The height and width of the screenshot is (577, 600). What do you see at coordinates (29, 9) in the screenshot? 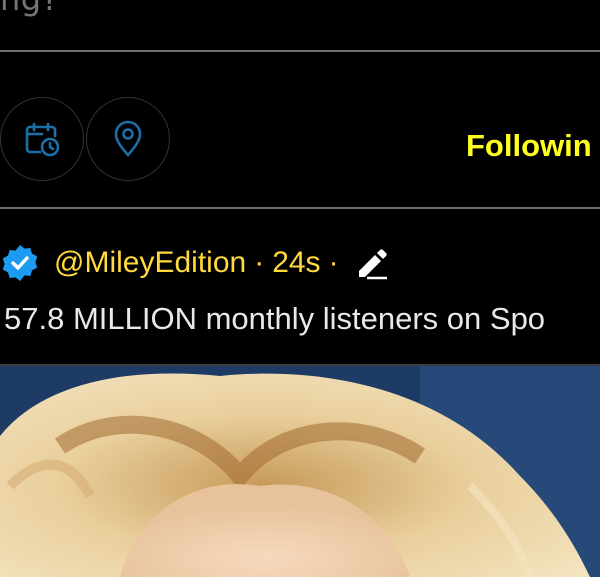
I see `composer-placeholder: ng?` at bounding box center [29, 9].